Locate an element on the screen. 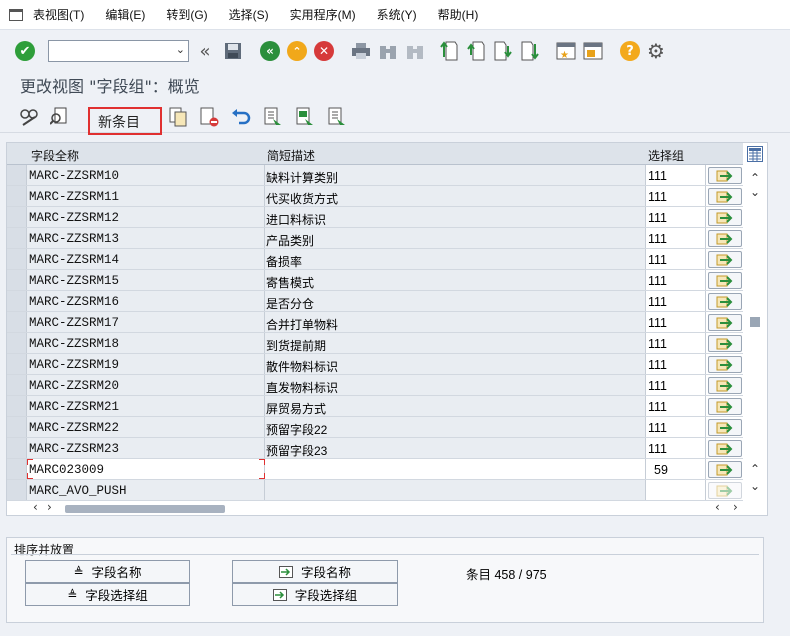 This screenshot has height=636, width=790. sort-by-name-button: ≜ 字段名称 is located at coordinates (107, 571).